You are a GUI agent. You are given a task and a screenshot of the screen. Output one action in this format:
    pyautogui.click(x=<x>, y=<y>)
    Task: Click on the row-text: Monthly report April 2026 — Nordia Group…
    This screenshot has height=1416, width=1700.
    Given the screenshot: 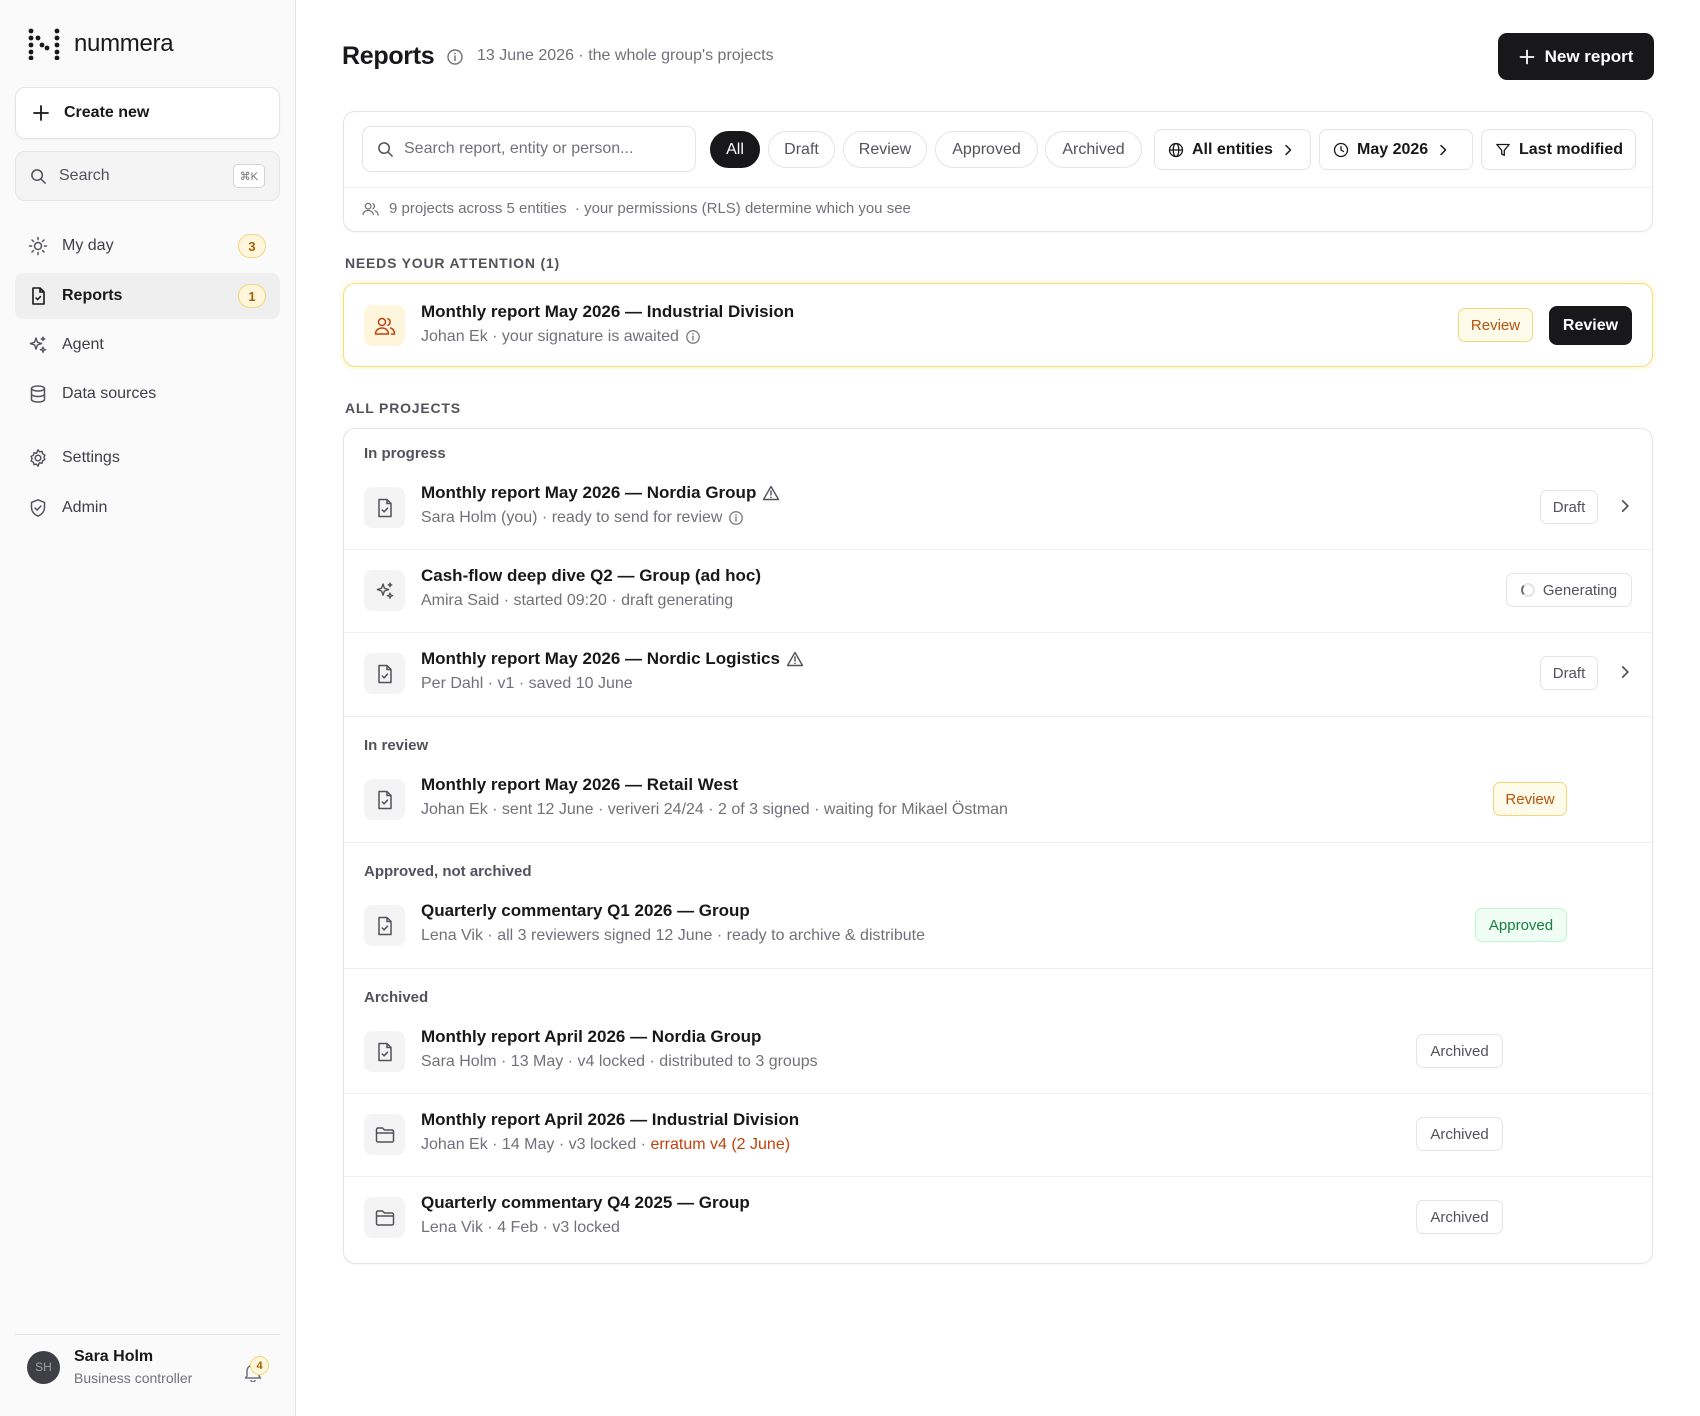 What is the action you would take?
    pyautogui.click(x=619, y=1049)
    